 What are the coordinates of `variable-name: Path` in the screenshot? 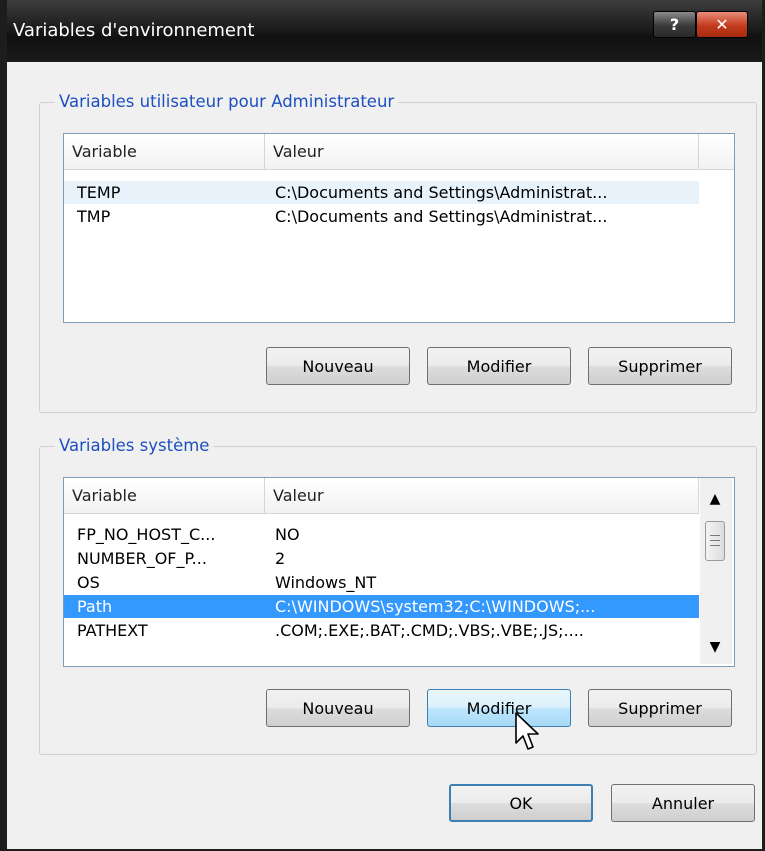 It's located at (95, 606).